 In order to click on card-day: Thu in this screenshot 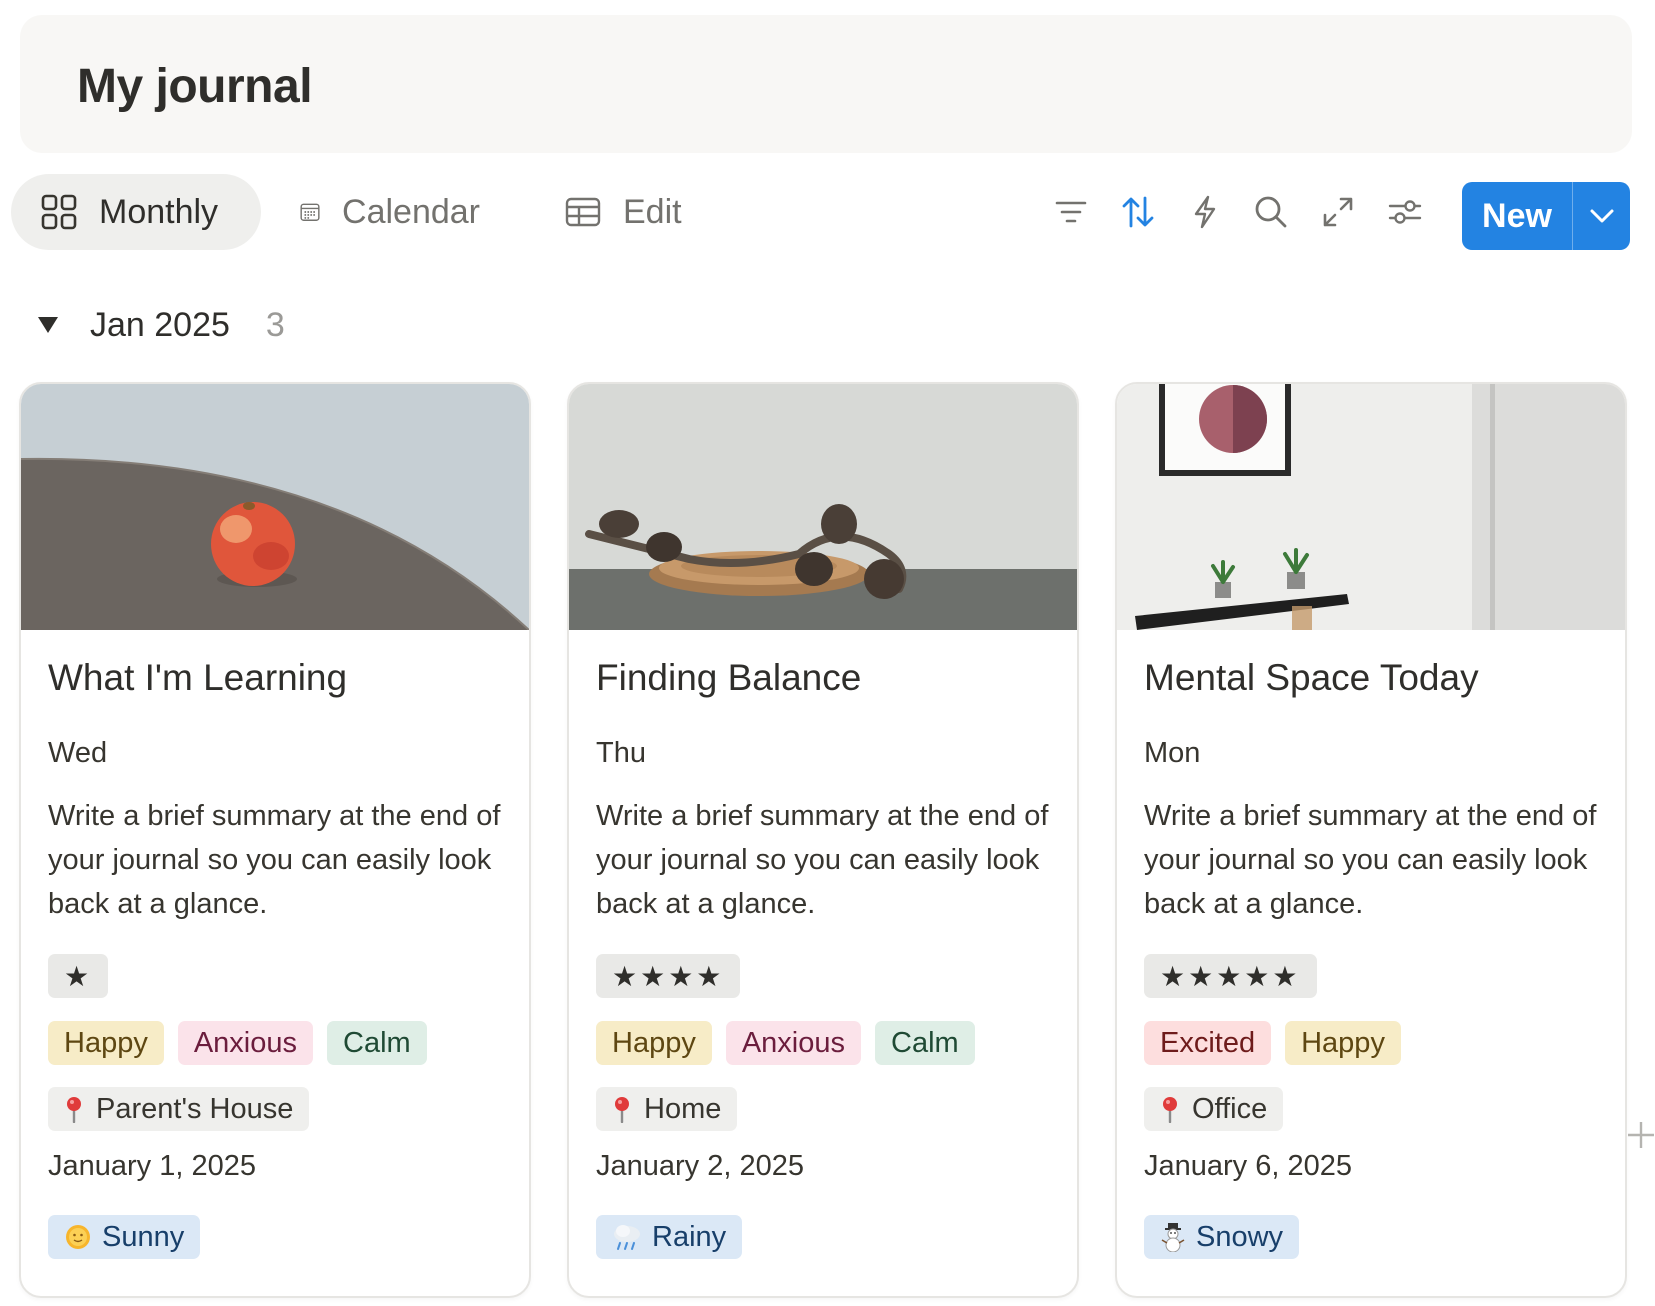, I will do `click(621, 753)`.